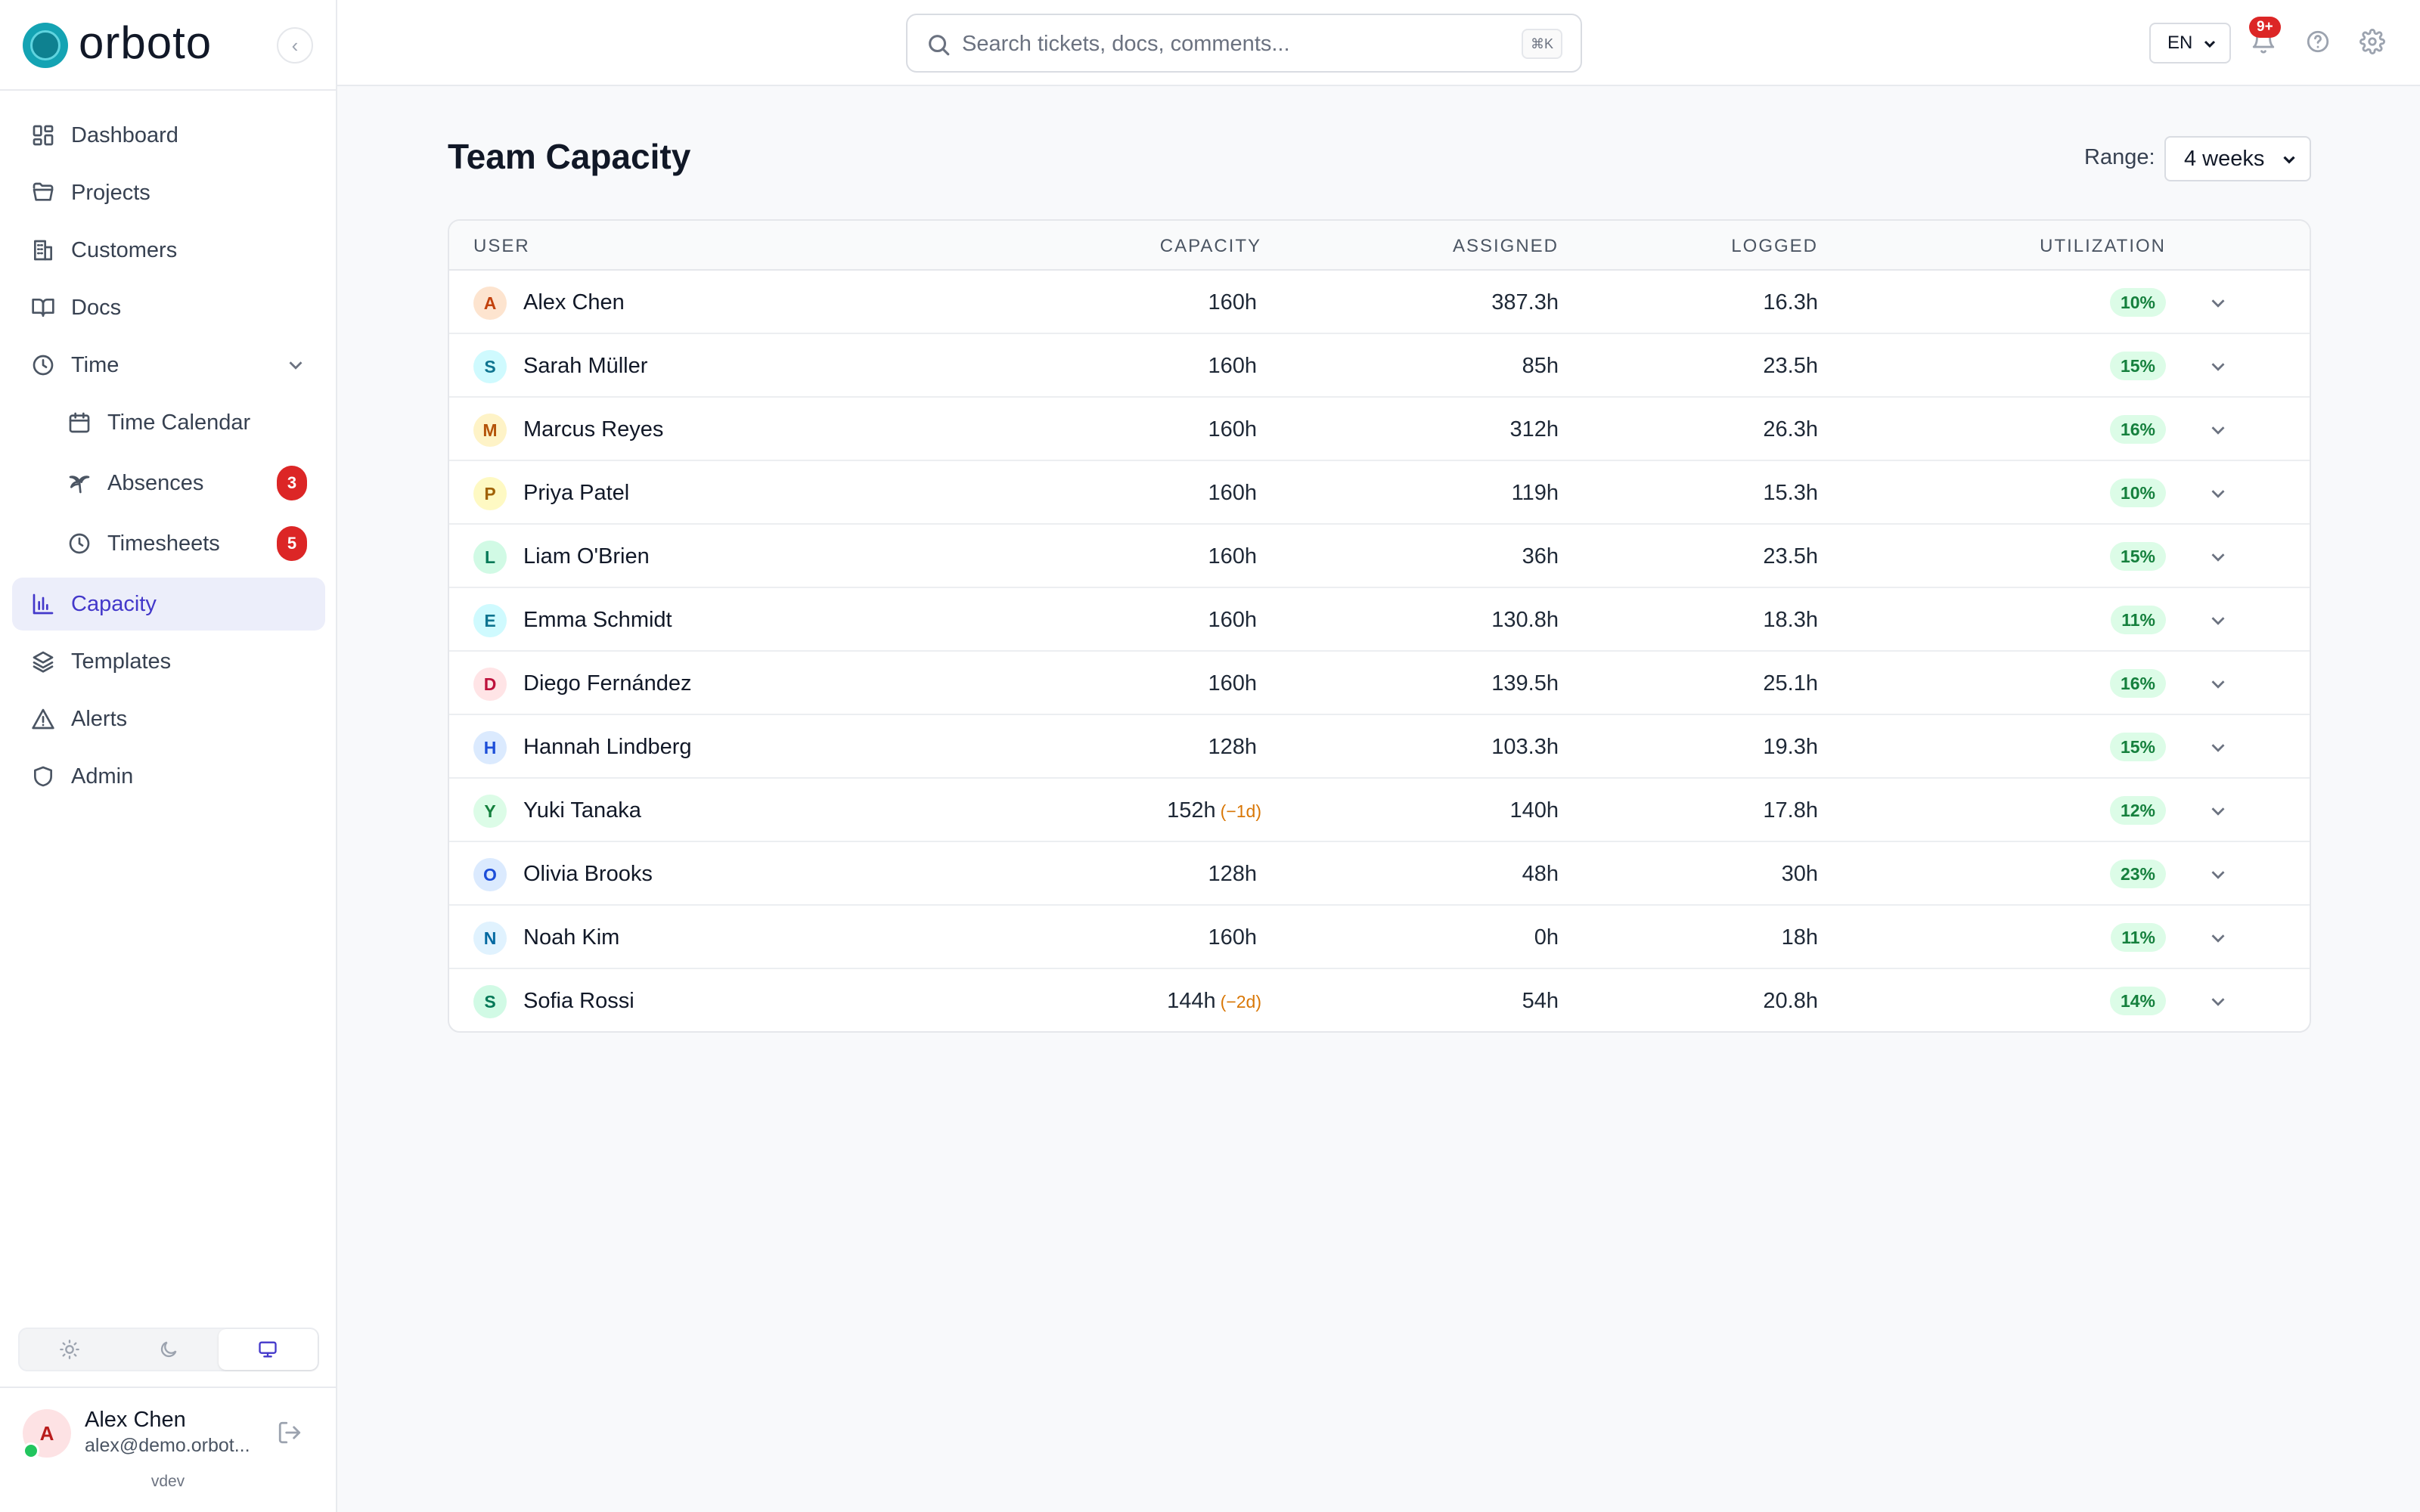  I want to click on table-row: P Priya Patel 160h 119h 15.3h 10%, so click(1379, 493).